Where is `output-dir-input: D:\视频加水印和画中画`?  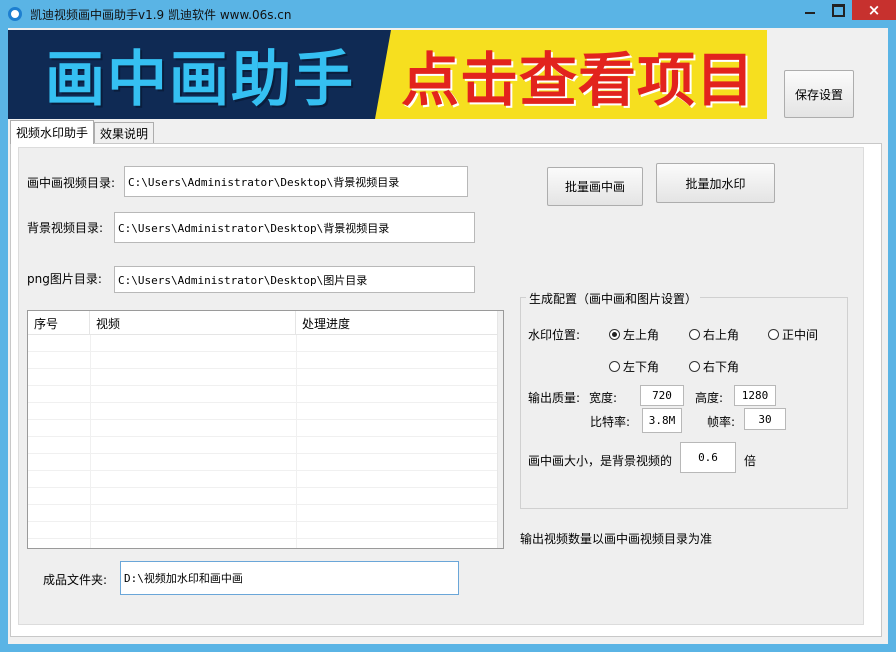 output-dir-input: D:\视频加水印和画中画 is located at coordinates (289, 578).